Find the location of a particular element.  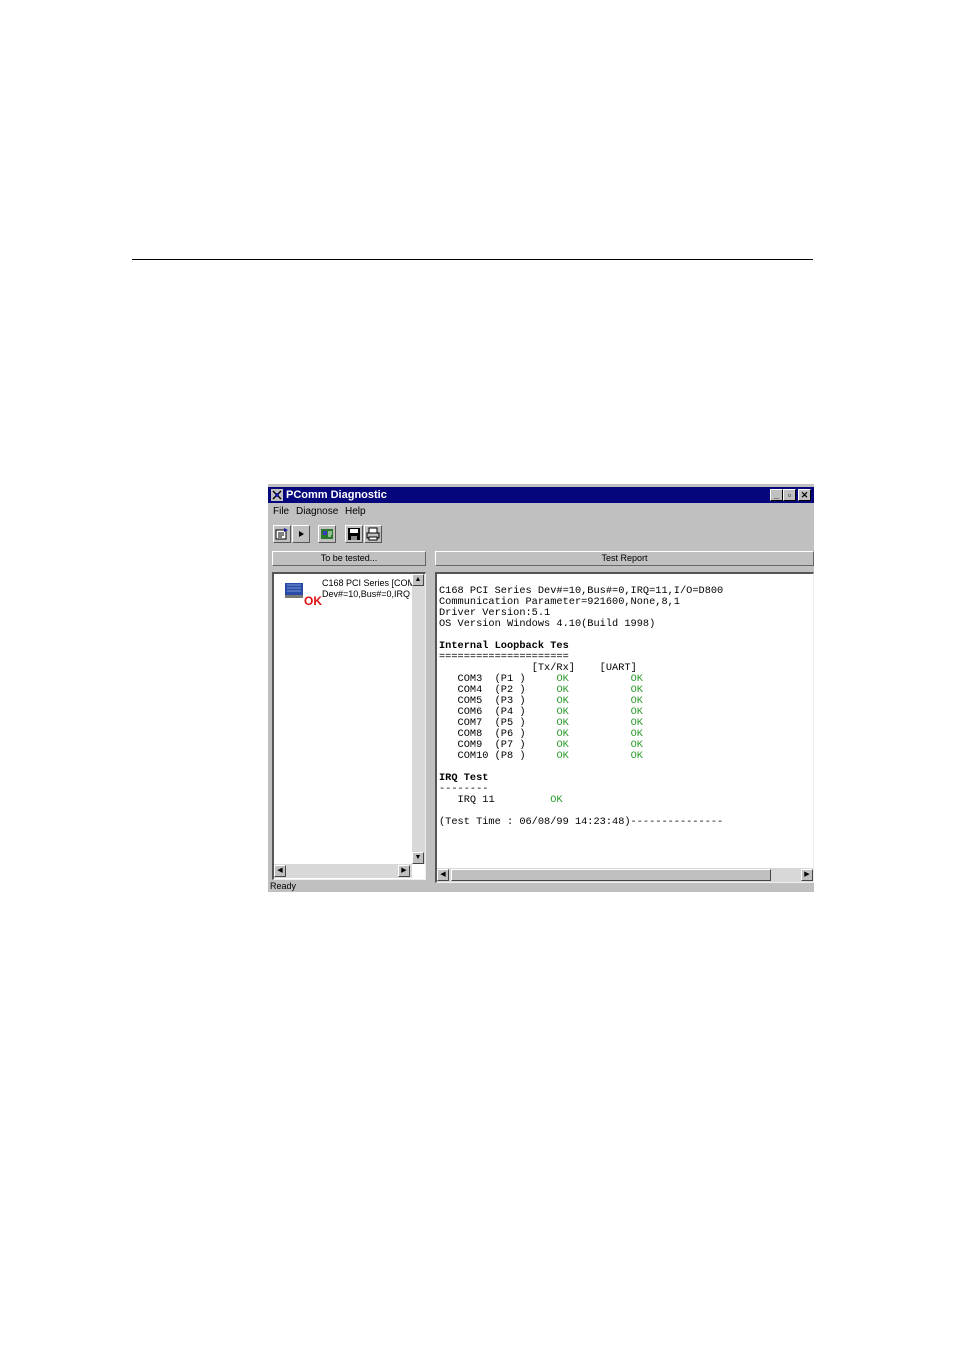

run-icon is located at coordinates (301, 534).